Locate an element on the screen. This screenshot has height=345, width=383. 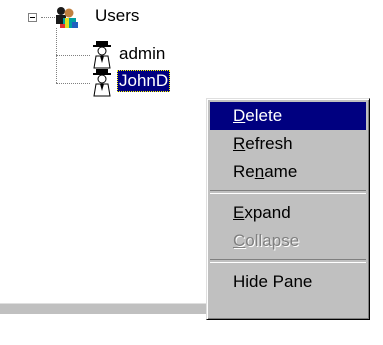
menu-item-refresh: Refresh is located at coordinates (288, 144).